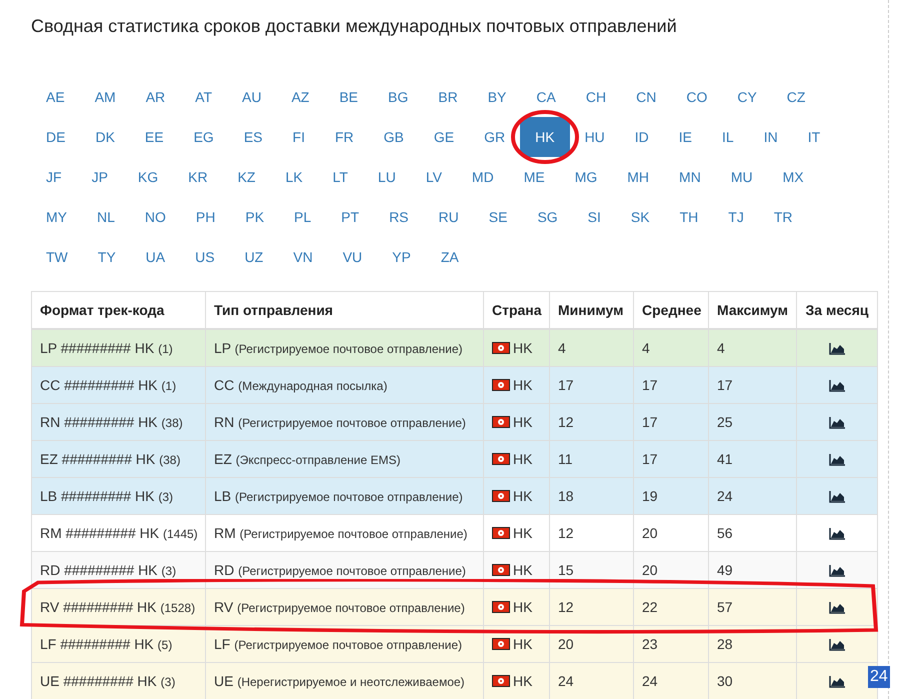  Describe the element at coordinates (596, 97) in the screenshot. I see `country-tab: CH` at that location.